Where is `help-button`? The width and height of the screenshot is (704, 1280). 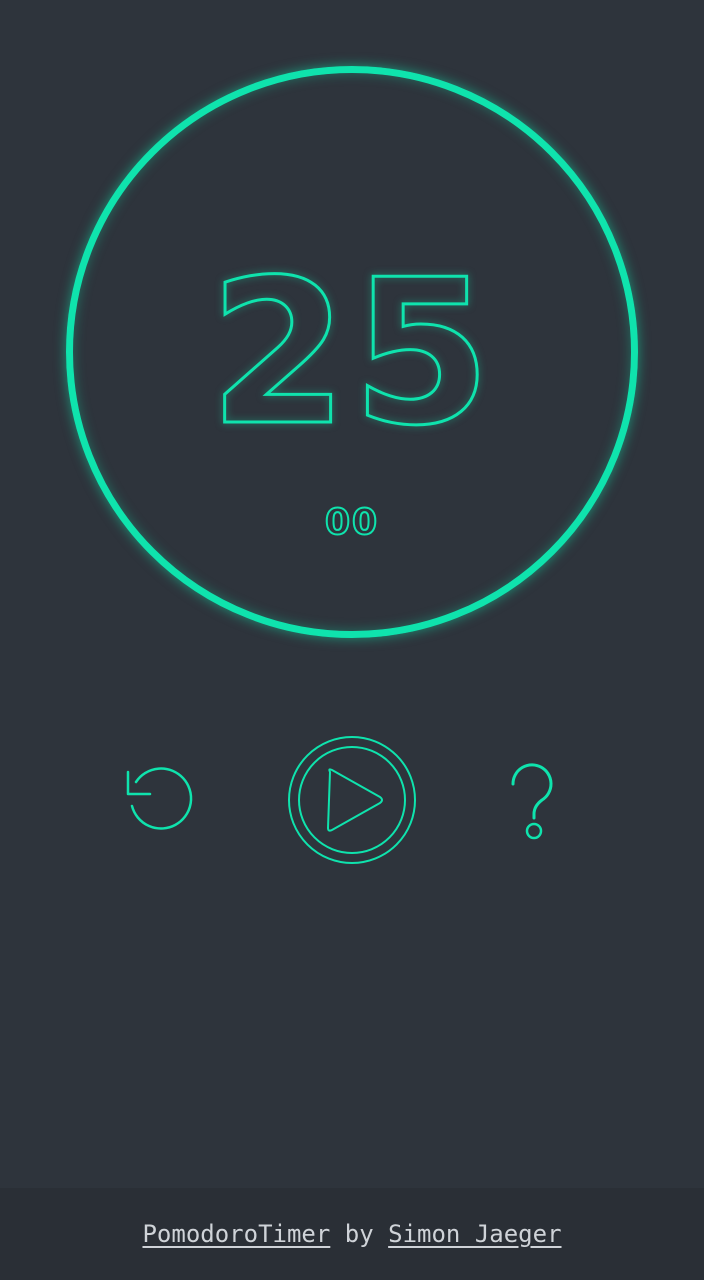
help-button is located at coordinates (534, 800).